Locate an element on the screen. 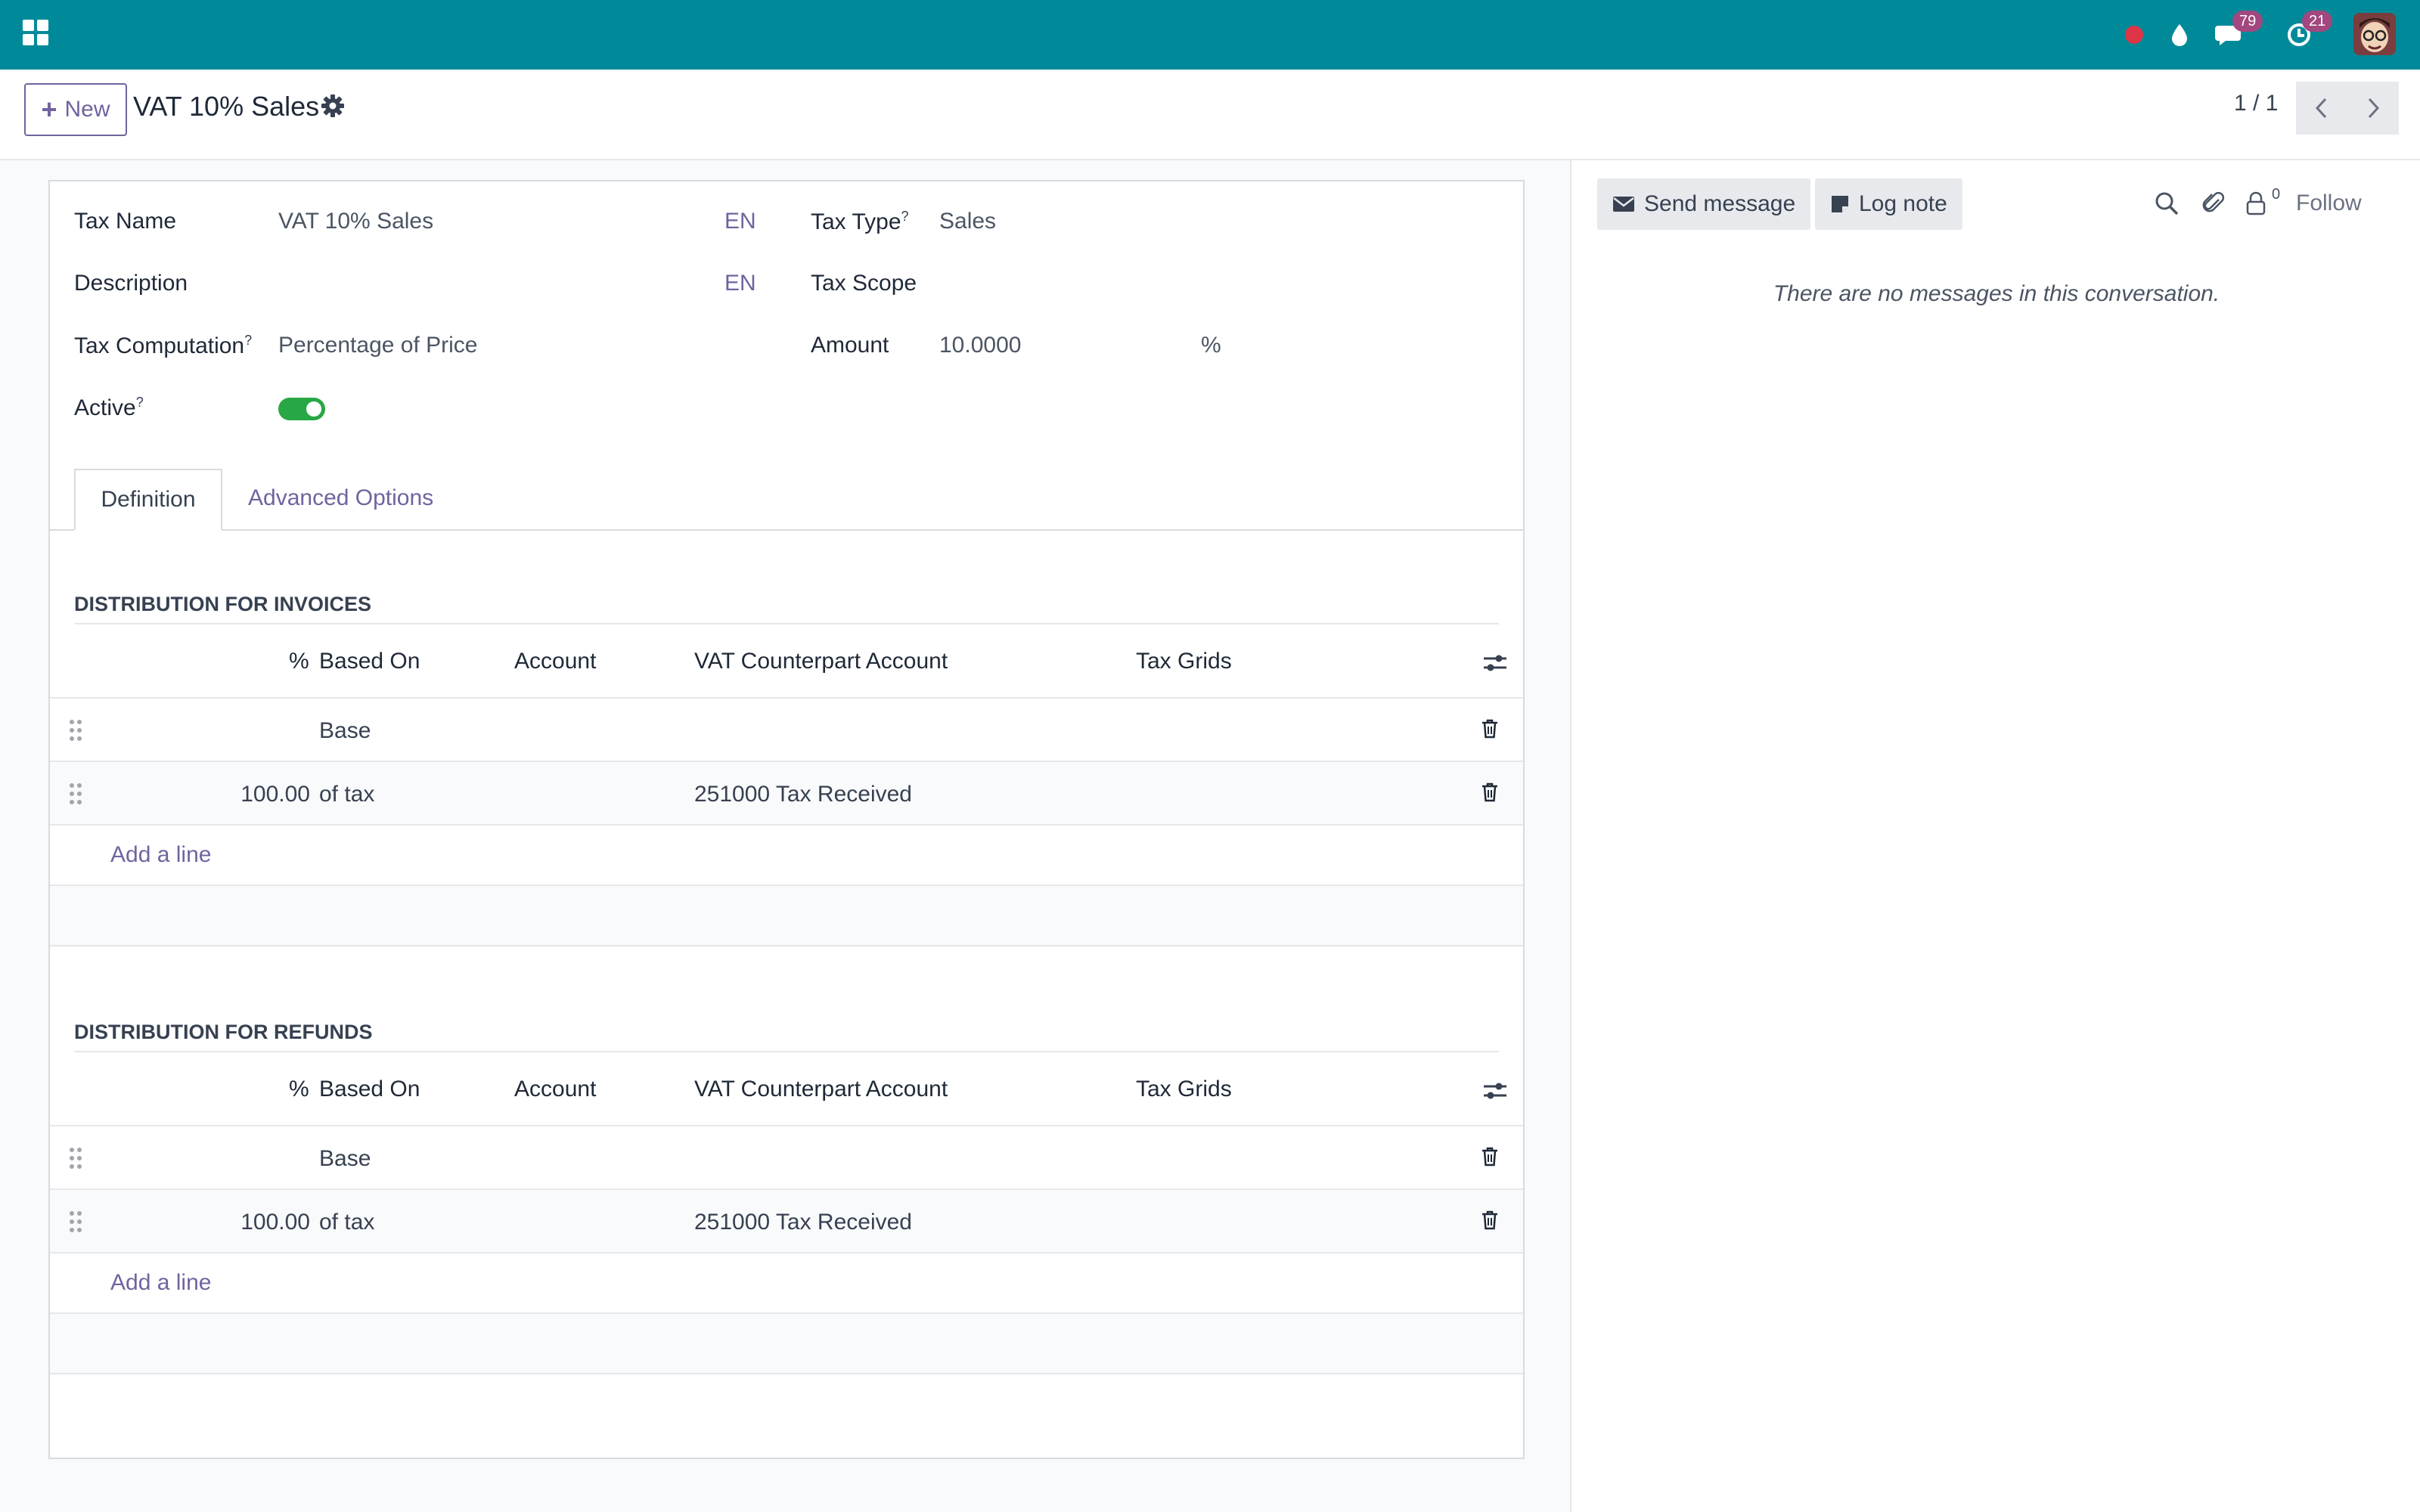  pager-previous-button is located at coordinates (2321, 109).